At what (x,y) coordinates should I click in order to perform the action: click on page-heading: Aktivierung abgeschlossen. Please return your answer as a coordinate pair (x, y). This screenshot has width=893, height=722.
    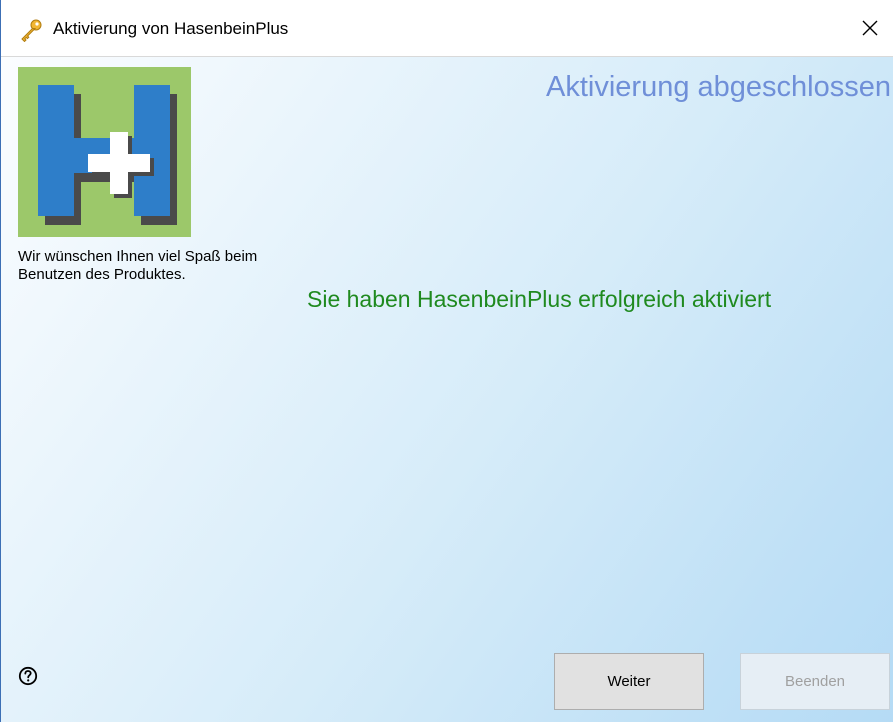
    Looking at the image, I should click on (718, 87).